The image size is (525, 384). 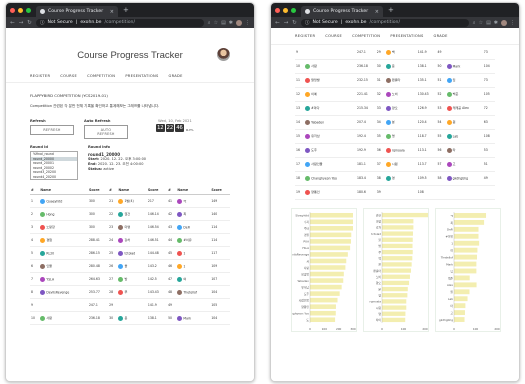 I want to click on table-cell: 104, so click(x=220, y=292).